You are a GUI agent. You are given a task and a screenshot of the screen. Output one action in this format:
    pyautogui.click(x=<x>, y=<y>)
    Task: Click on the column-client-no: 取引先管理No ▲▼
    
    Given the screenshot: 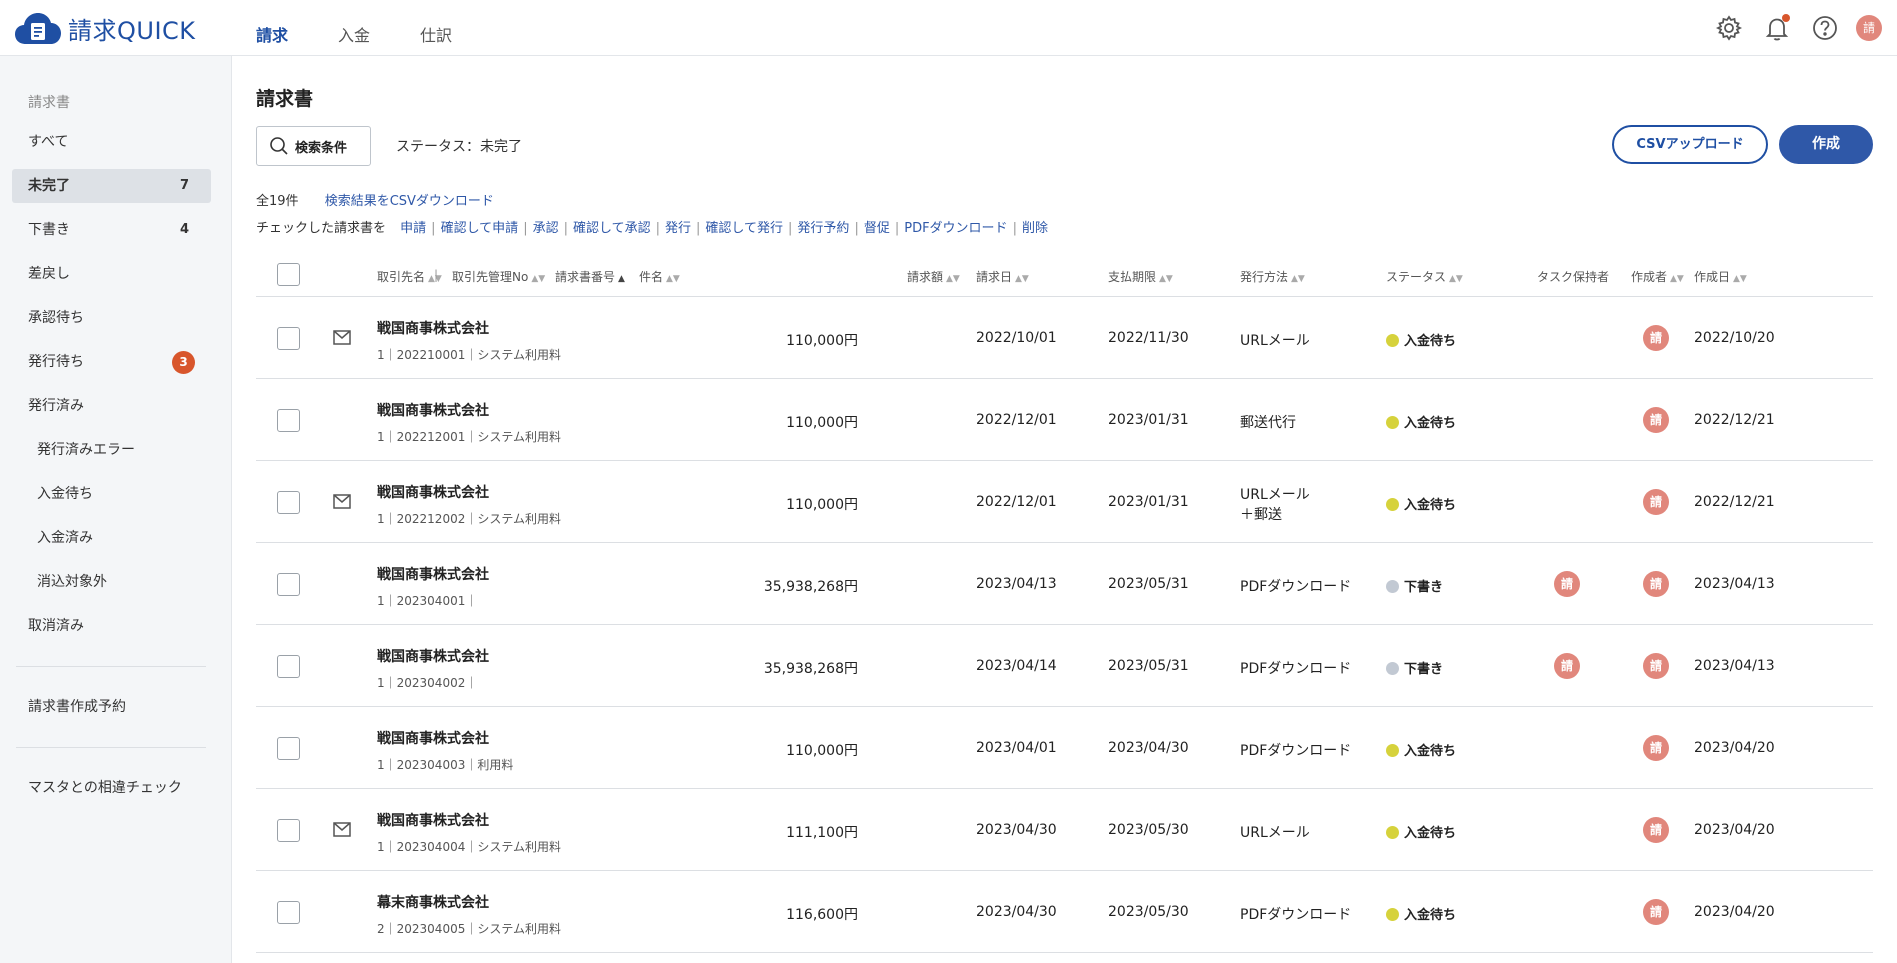 What is the action you would take?
    pyautogui.click(x=498, y=276)
    